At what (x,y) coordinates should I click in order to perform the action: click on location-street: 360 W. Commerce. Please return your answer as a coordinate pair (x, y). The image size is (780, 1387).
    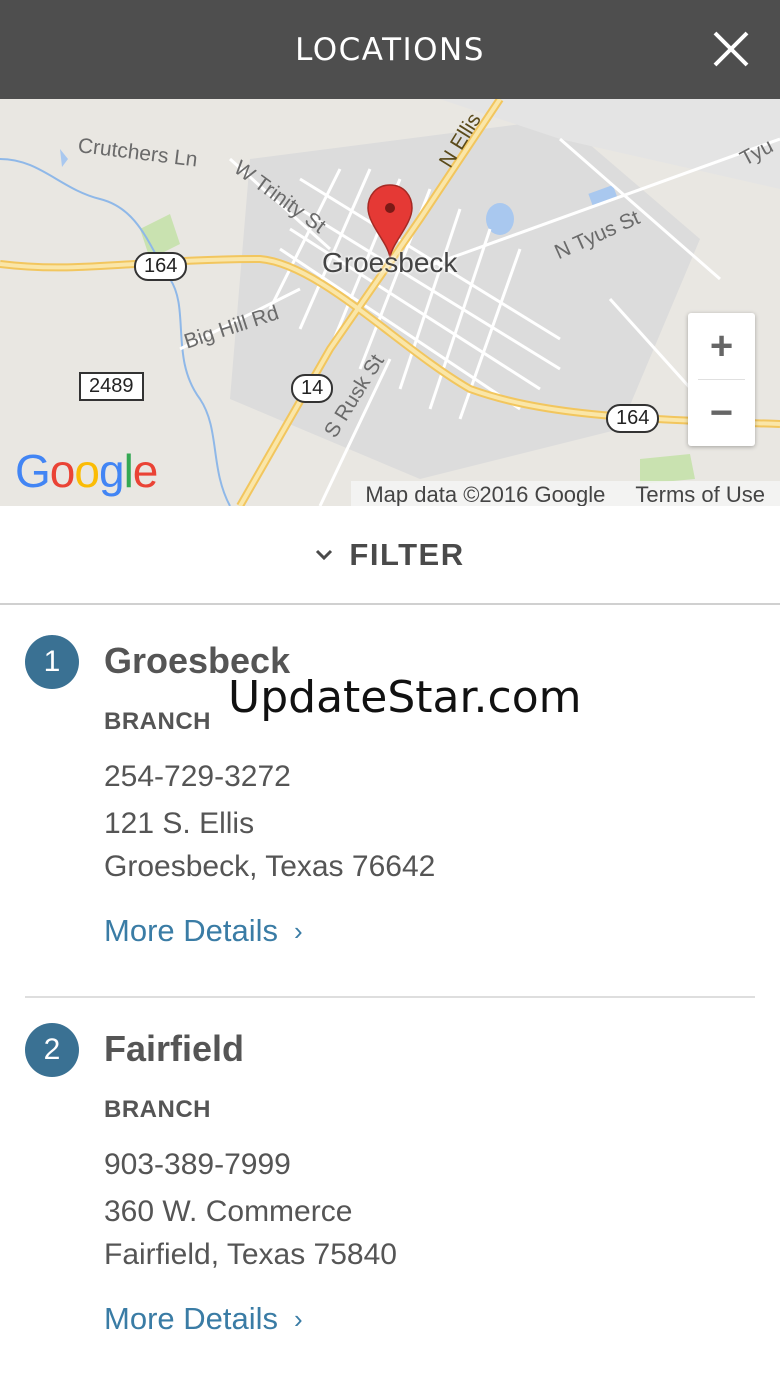
    Looking at the image, I should click on (228, 1211).